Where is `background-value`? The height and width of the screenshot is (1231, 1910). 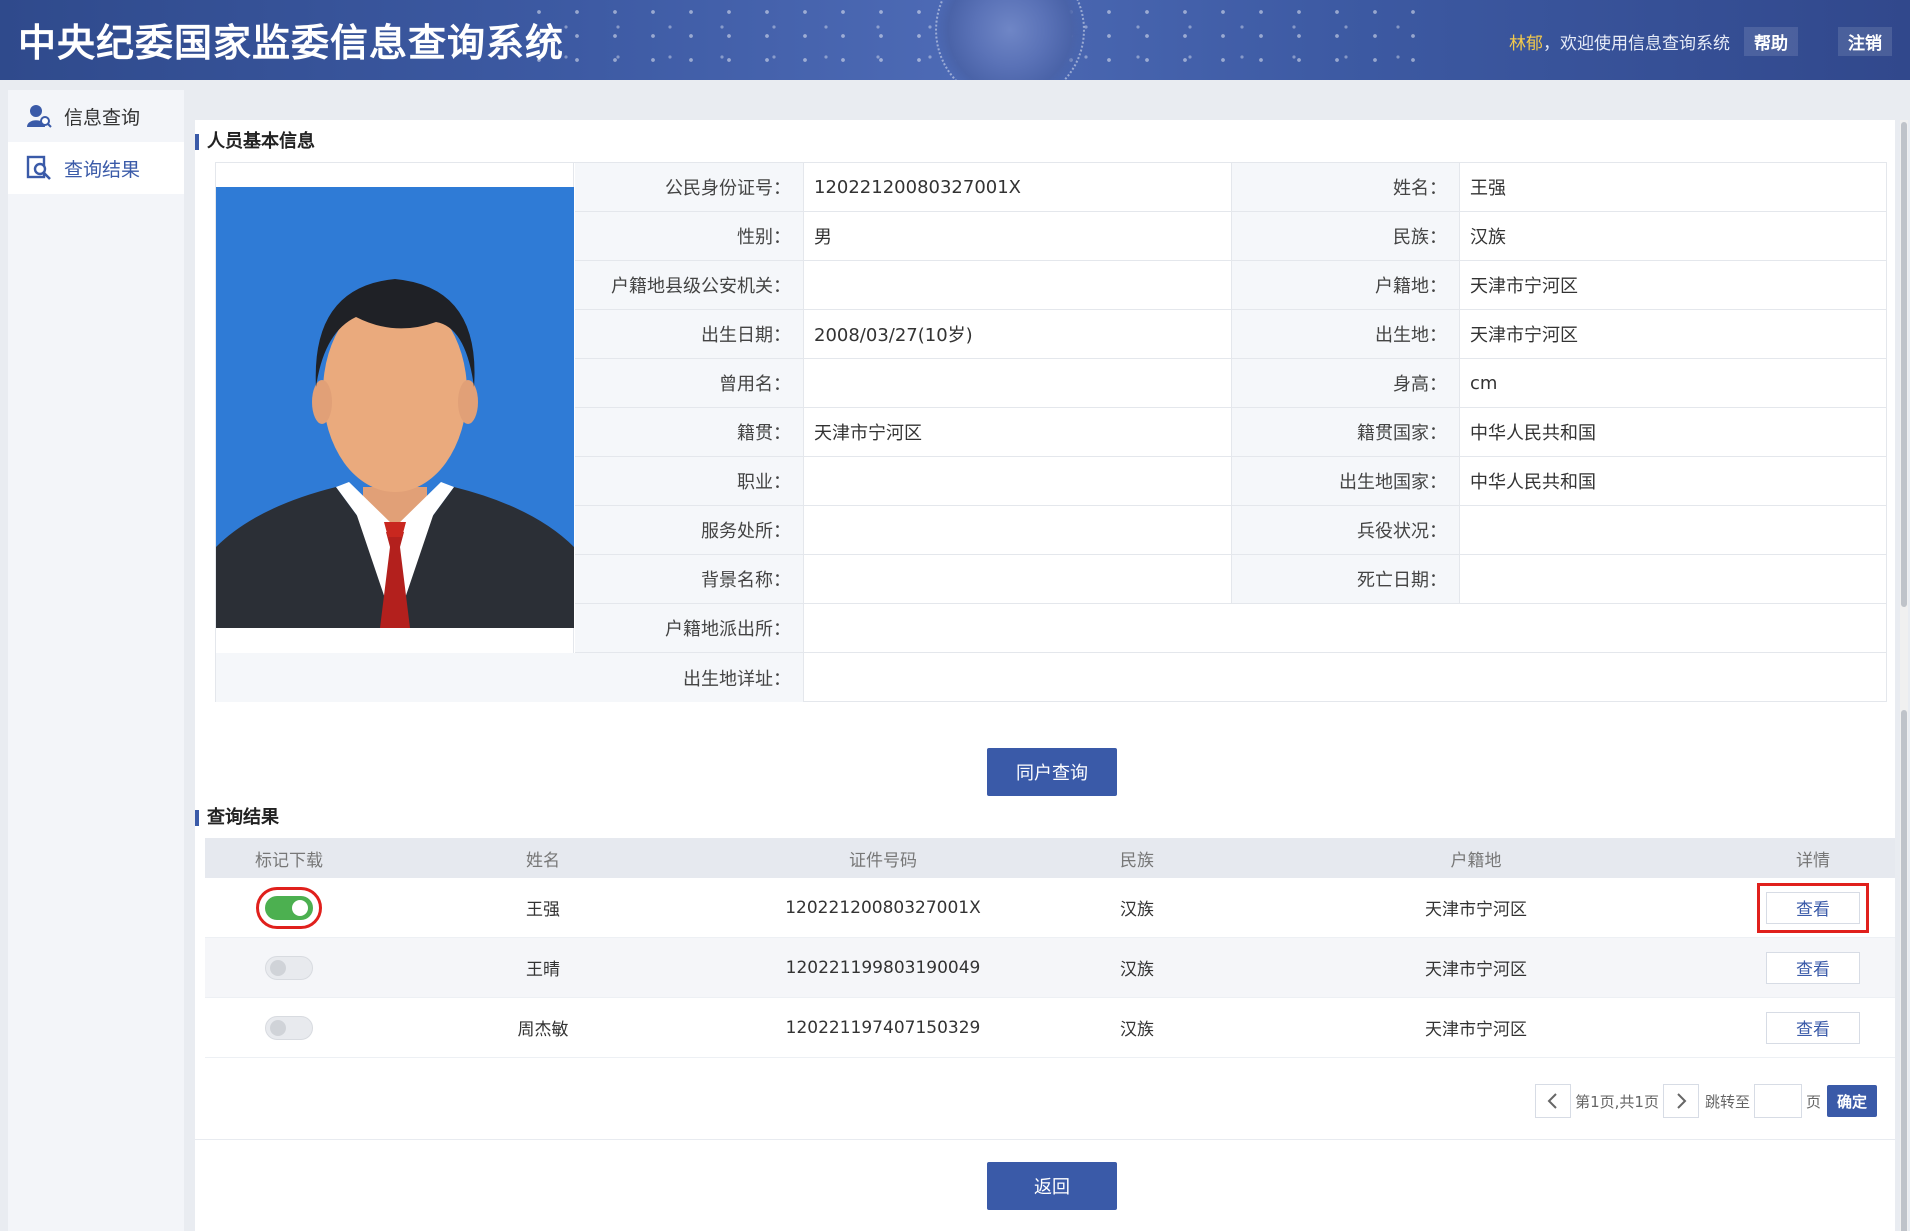
background-value is located at coordinates (1017, 579).